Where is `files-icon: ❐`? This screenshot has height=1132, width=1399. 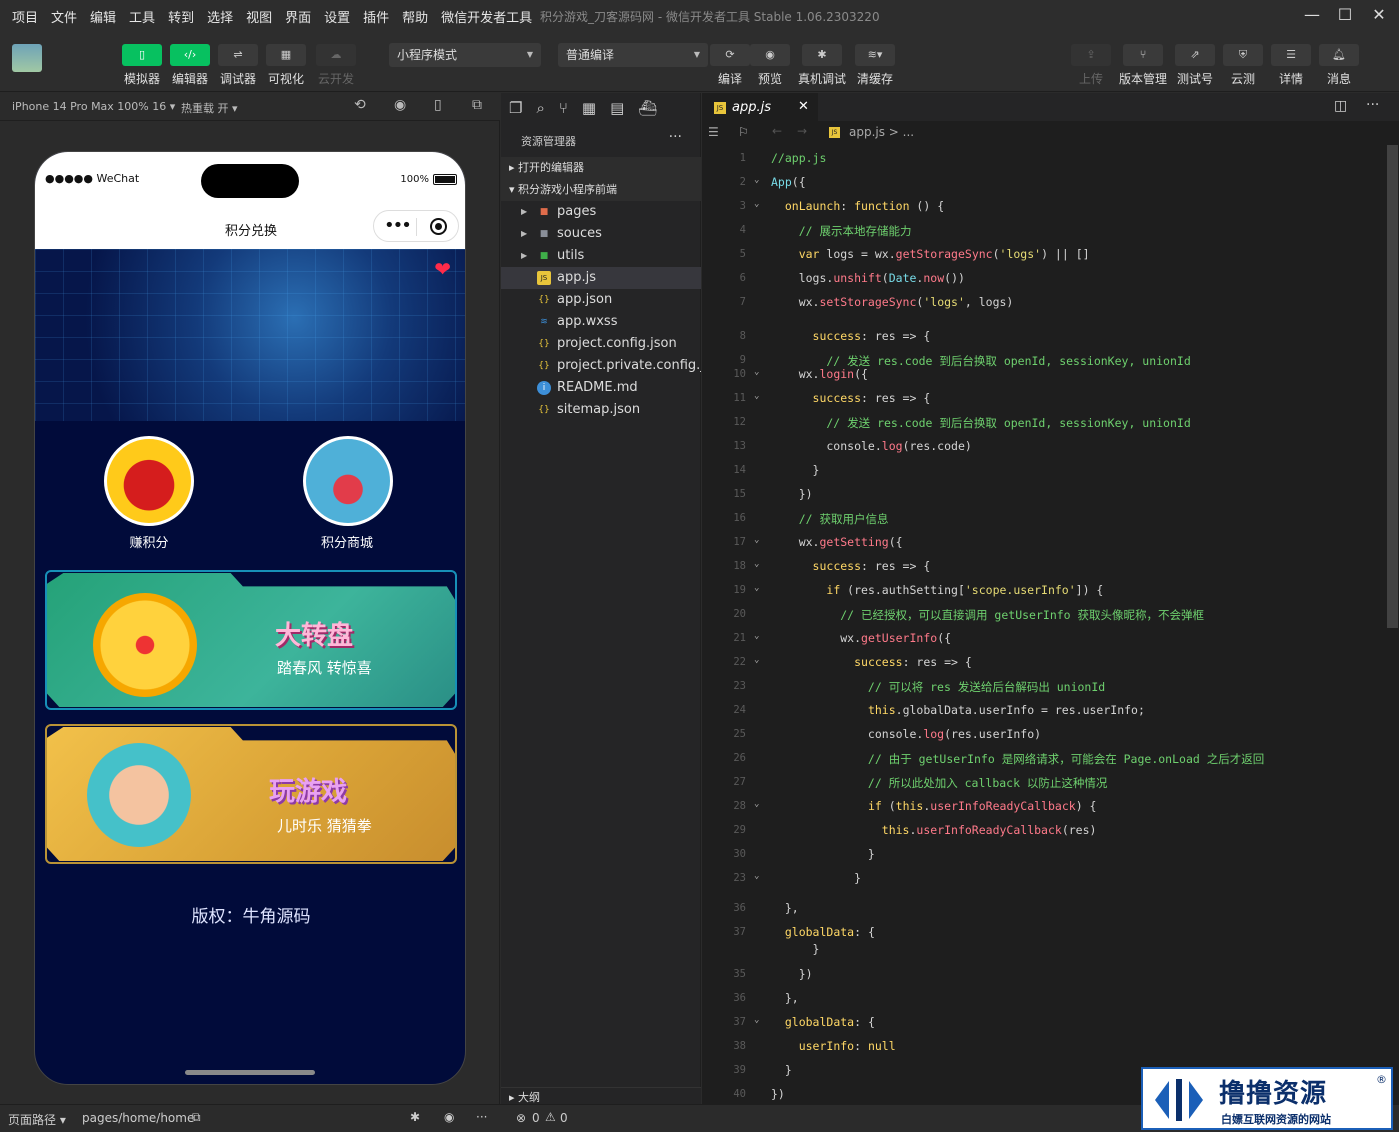 files-icon: ❐ is located at coordinates (515, 108).